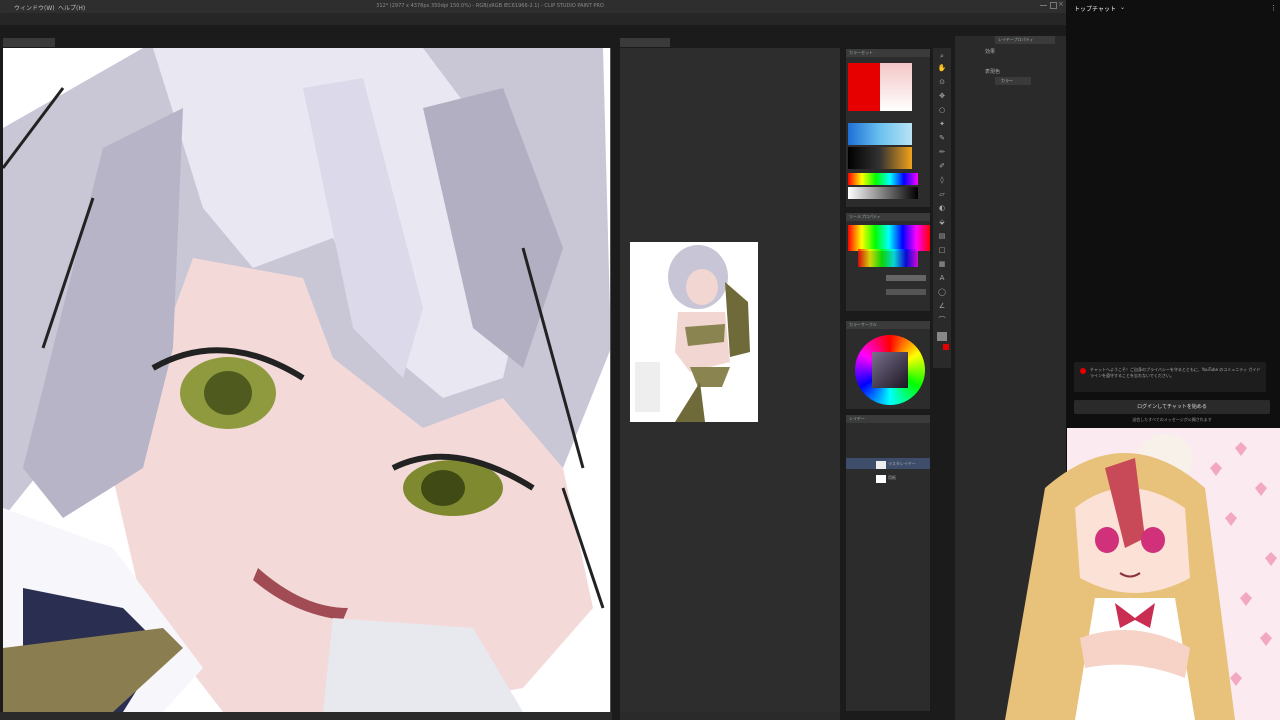 This screenshot has height=720, width=1280. Describe the element at coordinates (942, 82) in the screenshot. I see `eyedropper-icon: ⊙` at that location.